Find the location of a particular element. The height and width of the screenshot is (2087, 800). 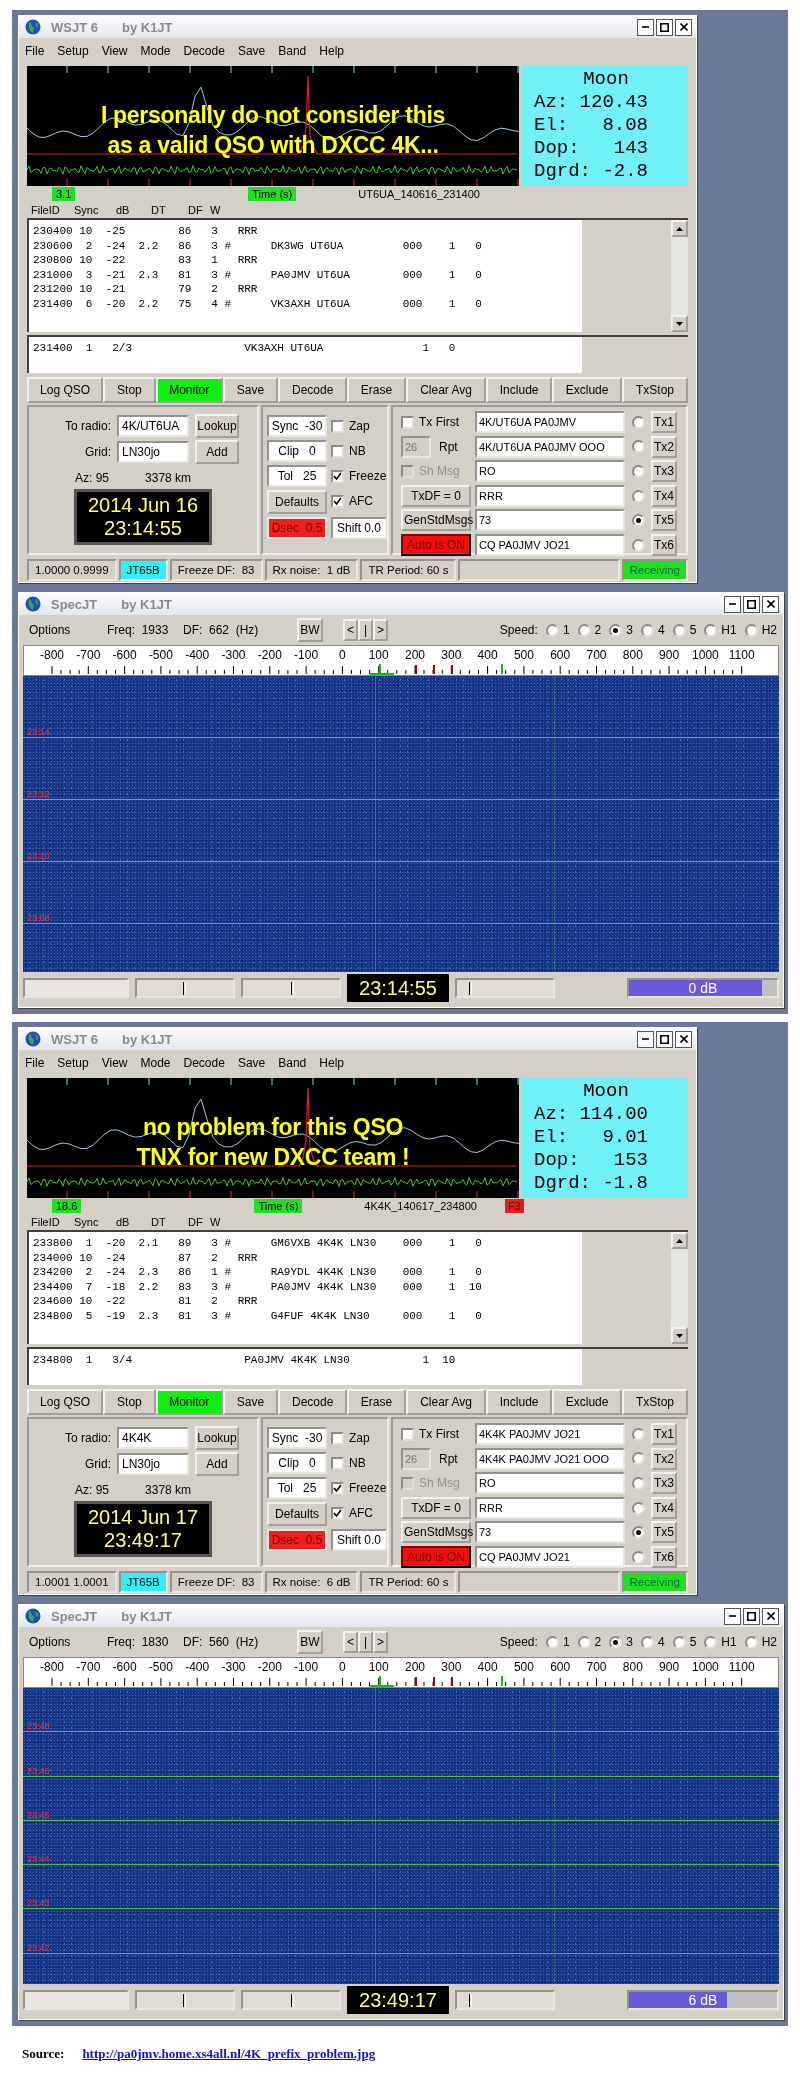

text-field: 4K/UT6UA is located at coordinates (153, 426).